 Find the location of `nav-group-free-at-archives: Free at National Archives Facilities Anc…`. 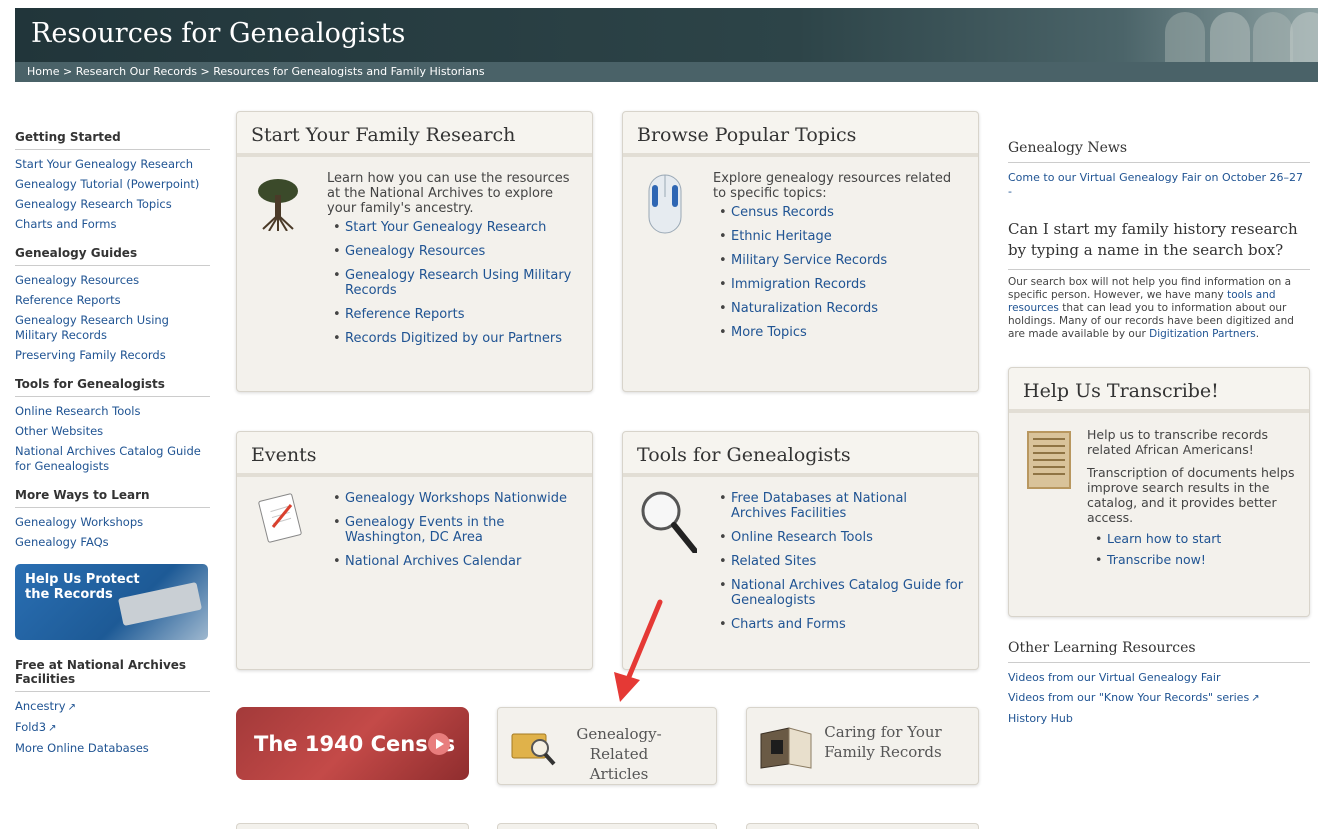

nav-group-free-at-archives: Free at National Archives Facilities Anc… is located at coordinates (112, 707).